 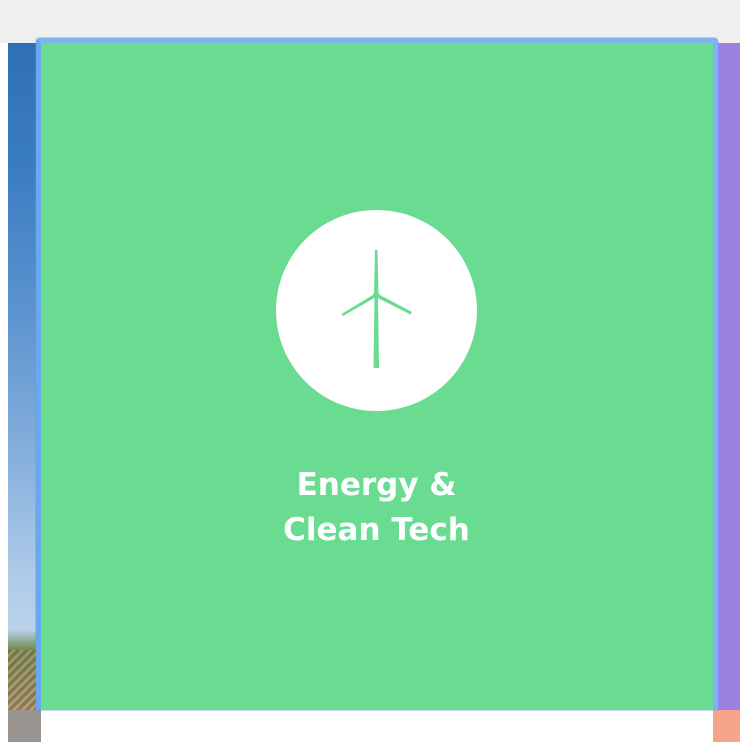 I want to click on wind-turbine-icon, so click(x=376, y=309).